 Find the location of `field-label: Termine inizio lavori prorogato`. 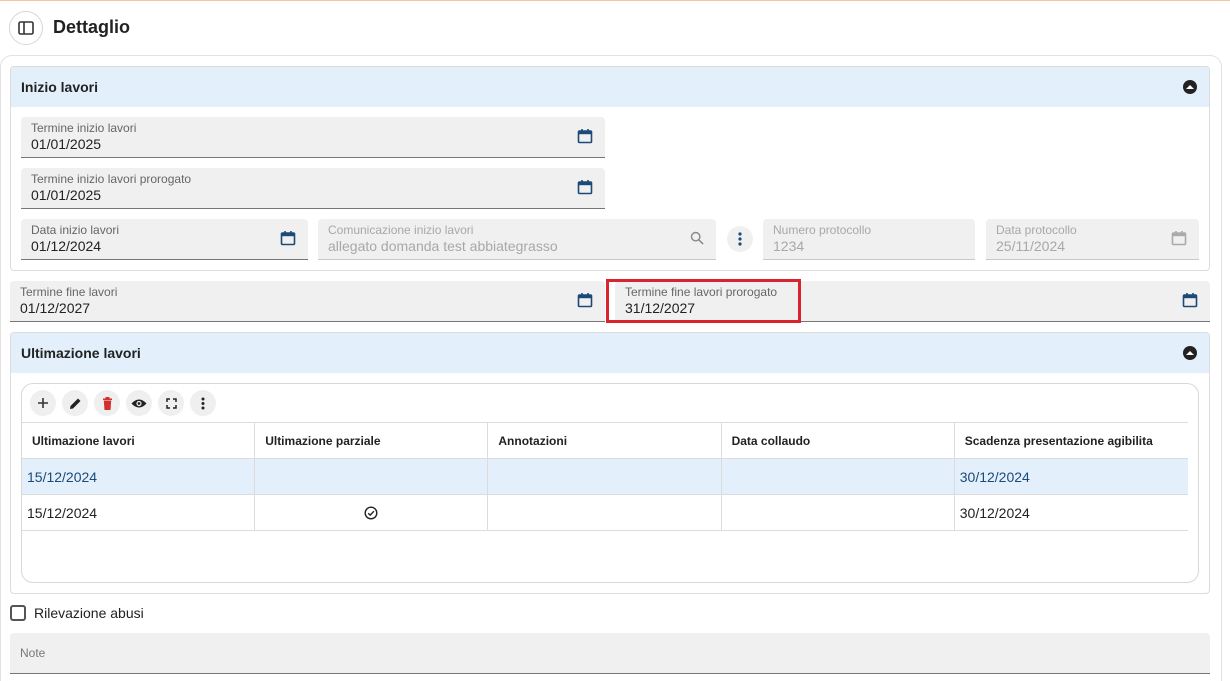

field-label: Termine inizio lavori prorogato is located at coordinates (111, 179).